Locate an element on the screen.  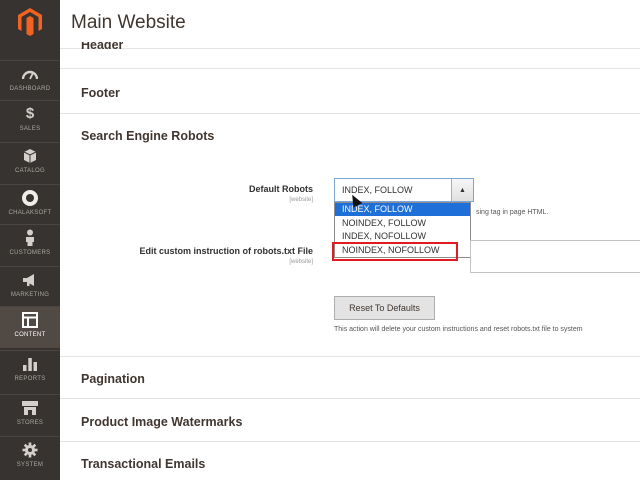
sidebar-item-marketing: MARKETING is located at coordinates (30, 286).